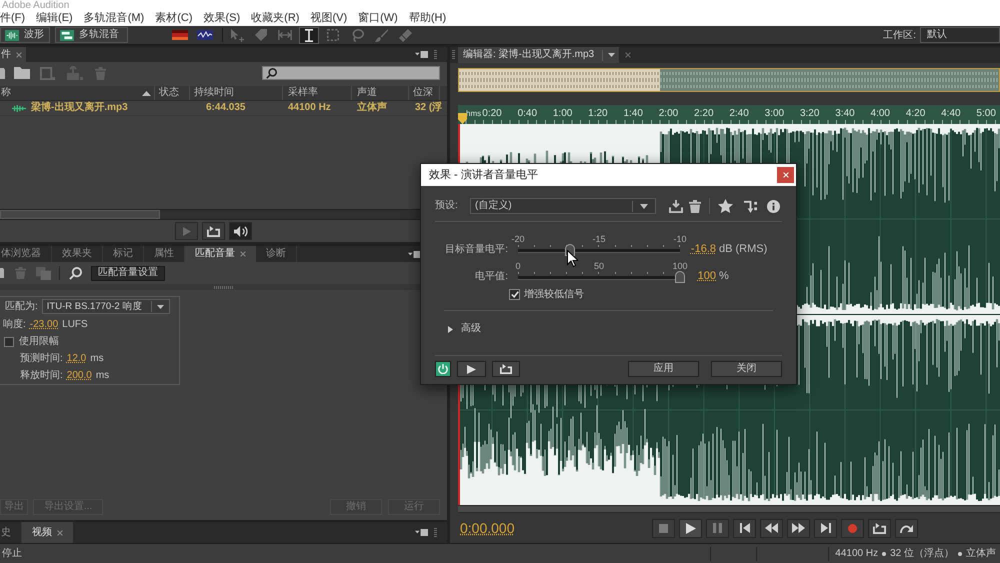  What do you see at coordinates (563, 206) in the screenshot?
I see `preset-dropdown: (自定义)` at bounding box center [563, 206].